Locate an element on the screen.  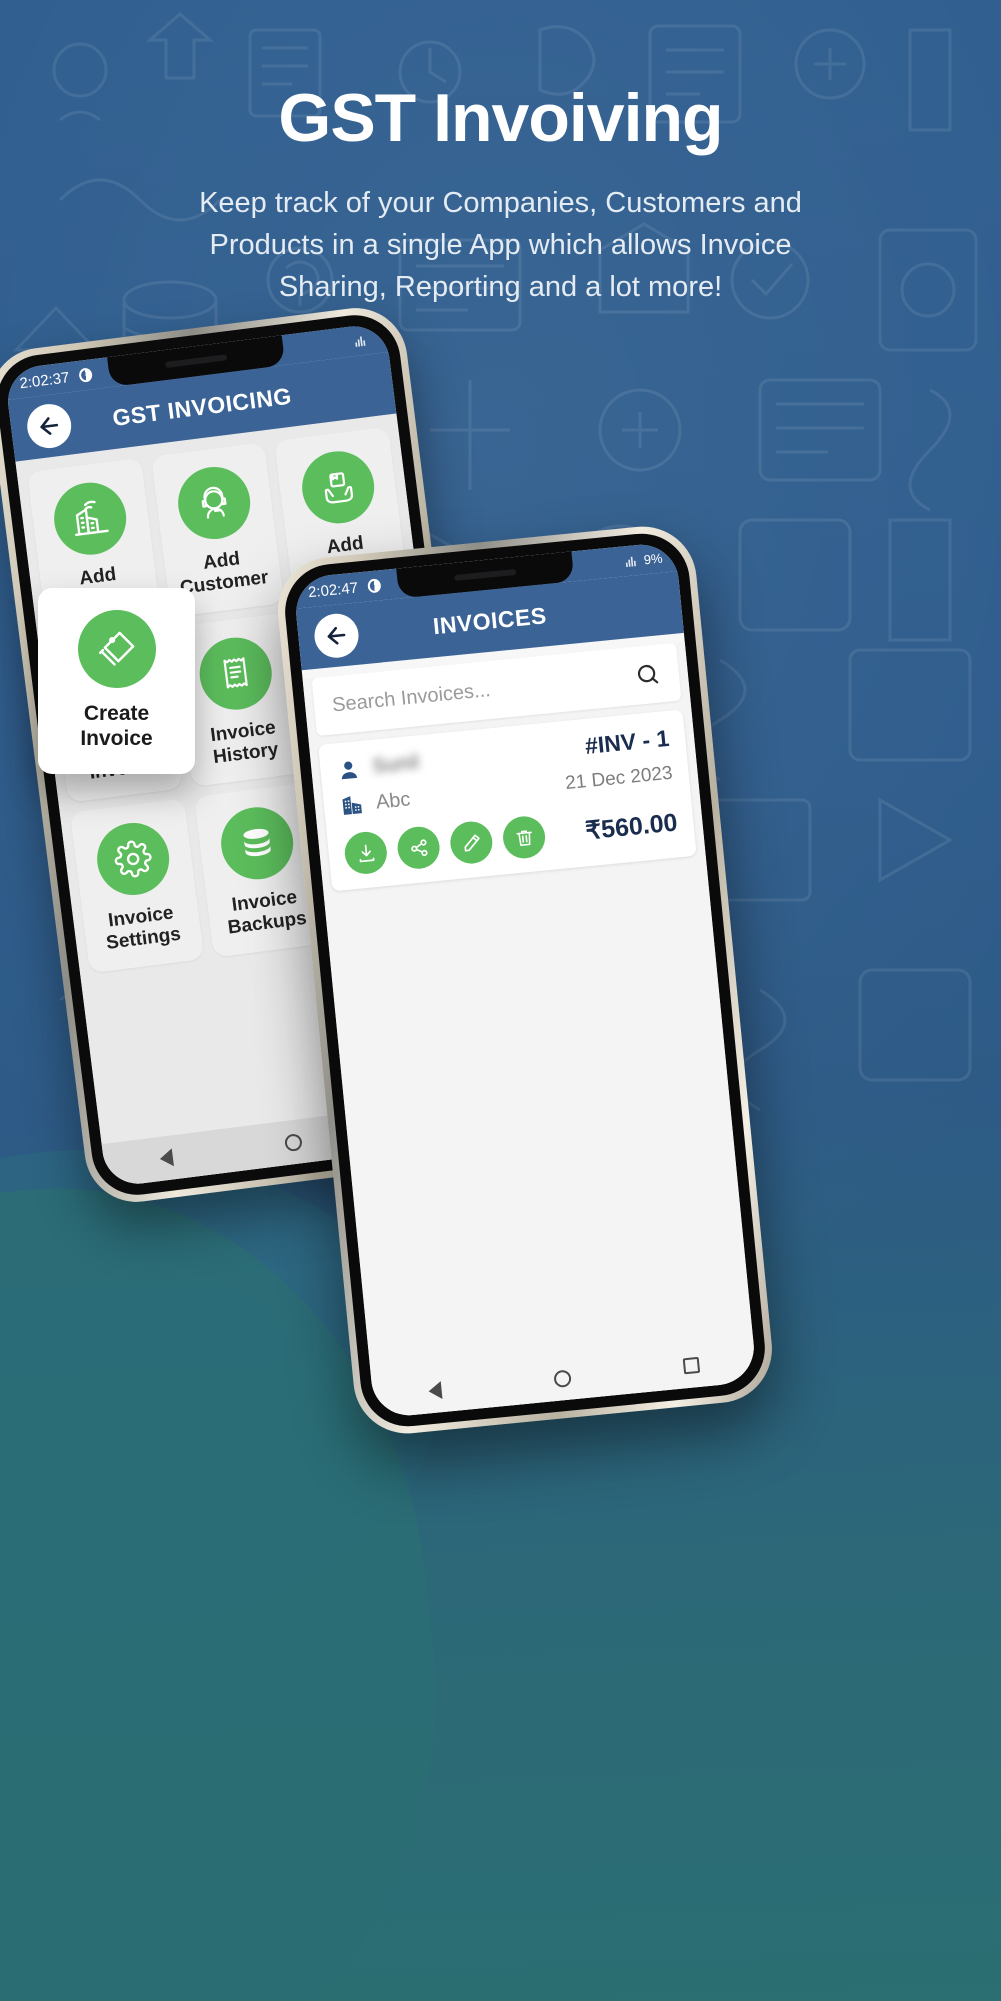
highlight-card-create-invoice: Create Invoice is located at coordinates (116, 681).